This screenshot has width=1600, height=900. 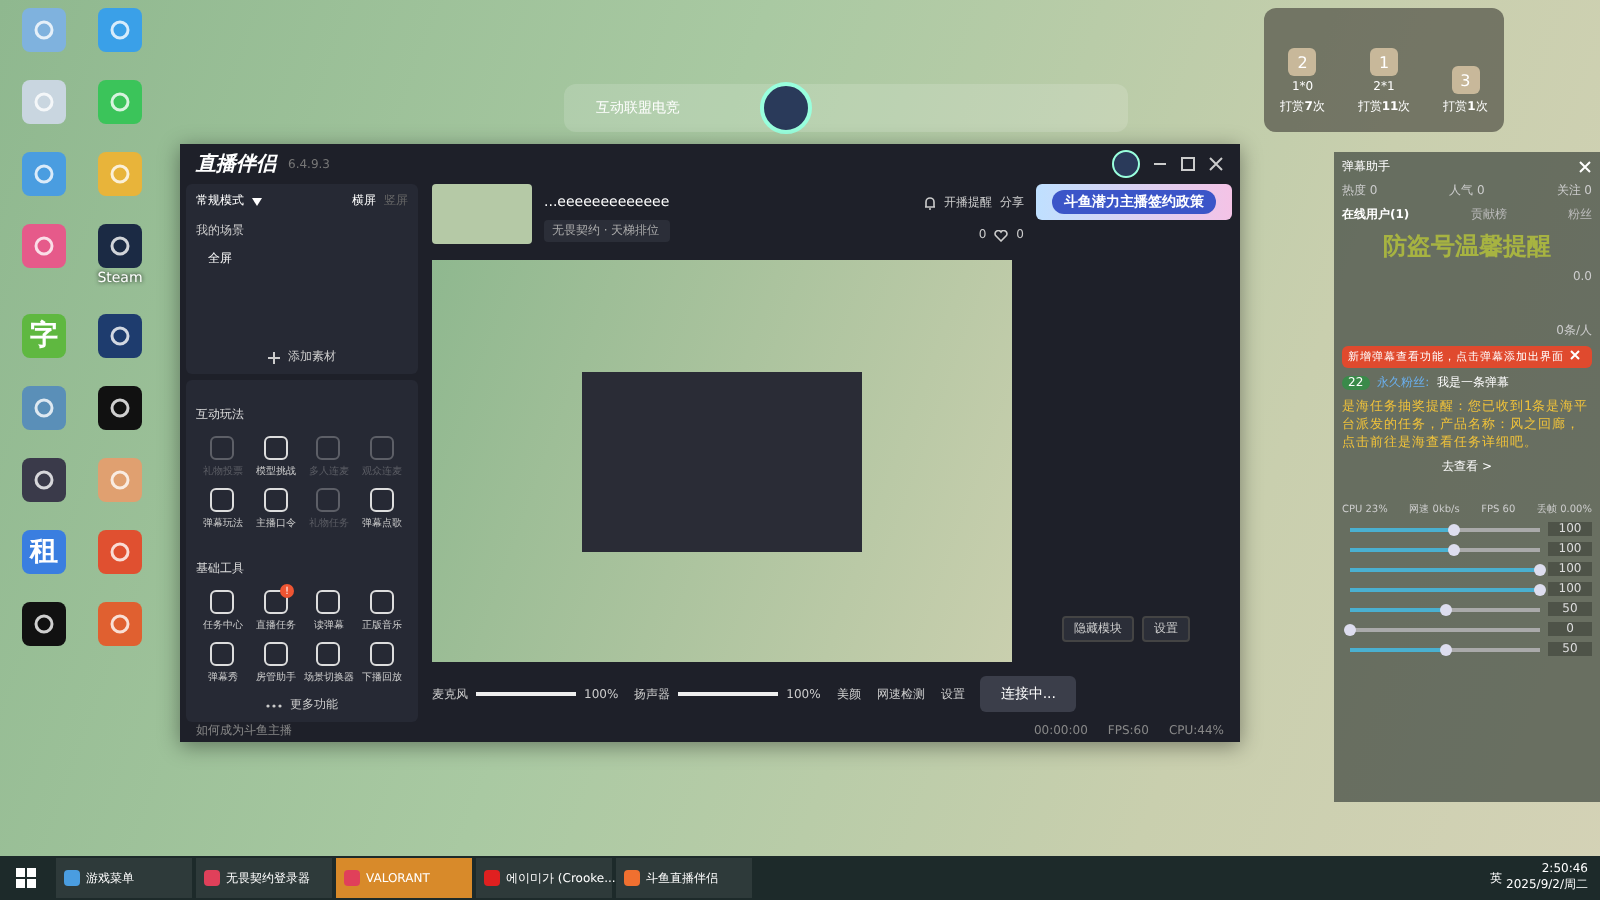 What do you see at coordinates (1302, 62) in the screenshot?
I see `rank-medal: 2` at bounding box center [1302, 62].